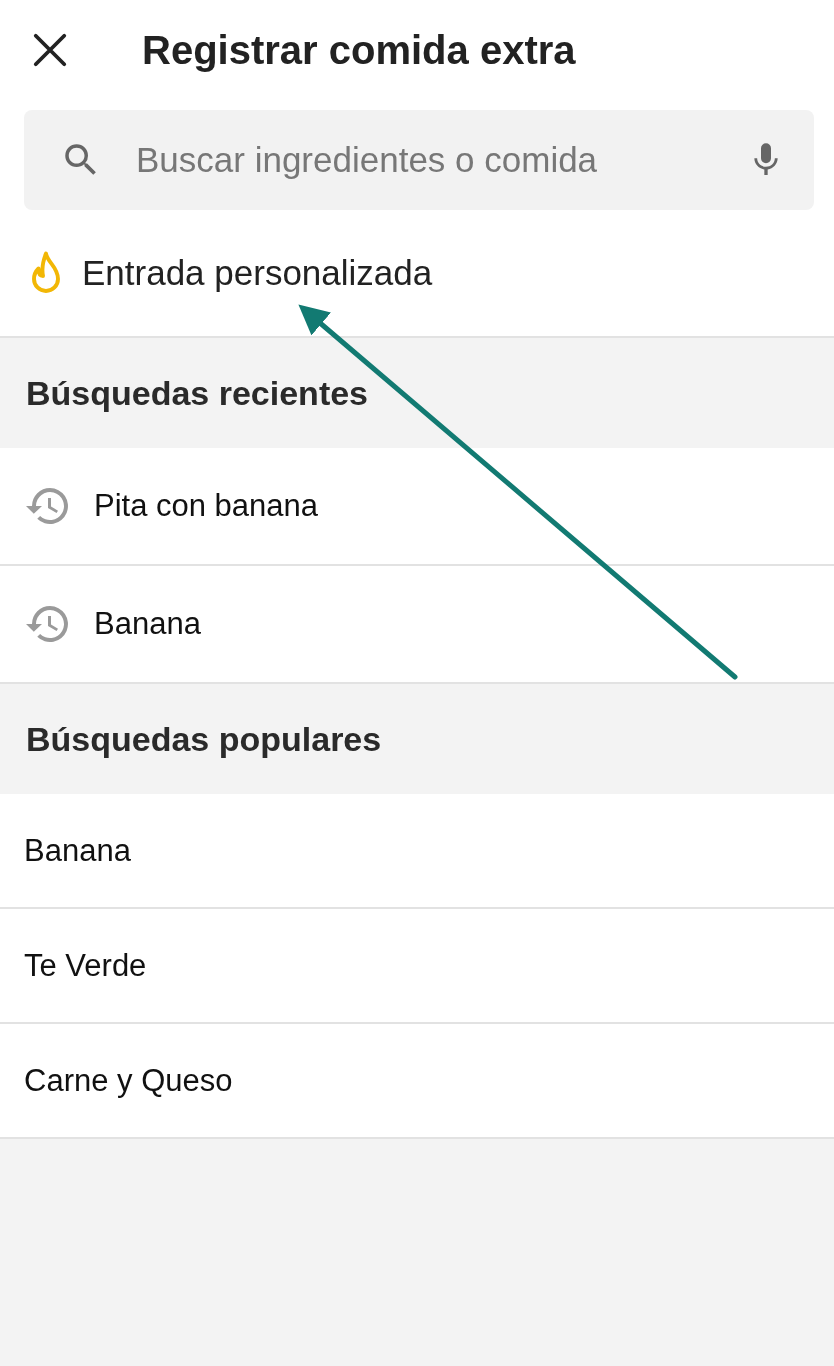 This screenshot has height=1366, width=834. Describe the element at coordinates (417, 1081) in the screenshot. I see `popular-search-item: Carne y Queso` at that location.